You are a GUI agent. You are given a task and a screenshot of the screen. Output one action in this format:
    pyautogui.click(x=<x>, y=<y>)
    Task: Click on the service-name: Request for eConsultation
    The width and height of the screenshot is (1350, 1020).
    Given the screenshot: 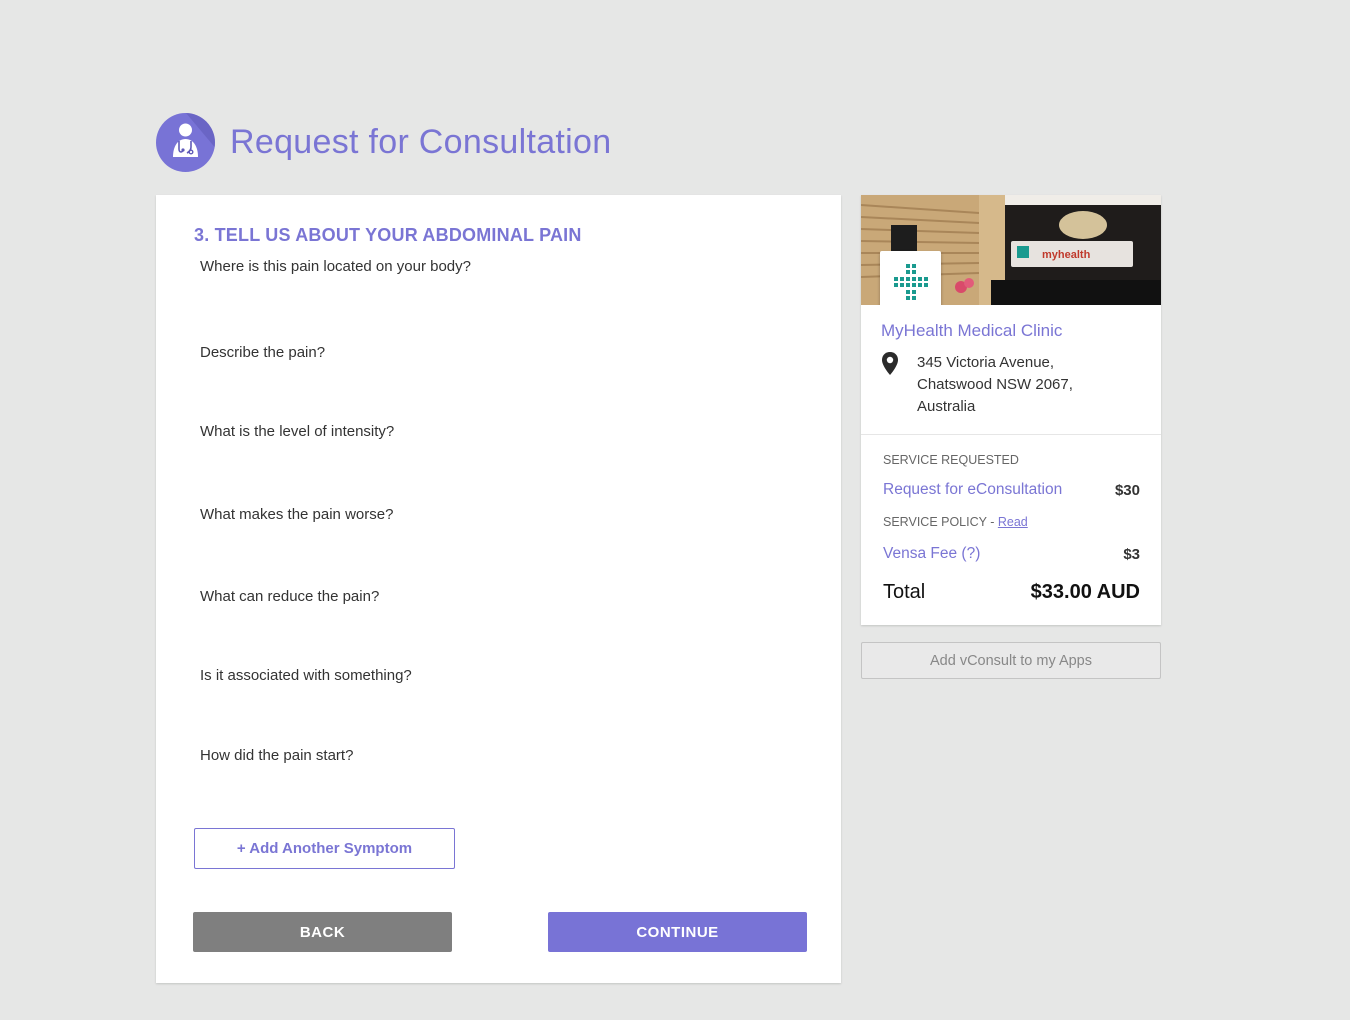 What is the action you would take?
    pyautogui.click(x=973, y=489)
    